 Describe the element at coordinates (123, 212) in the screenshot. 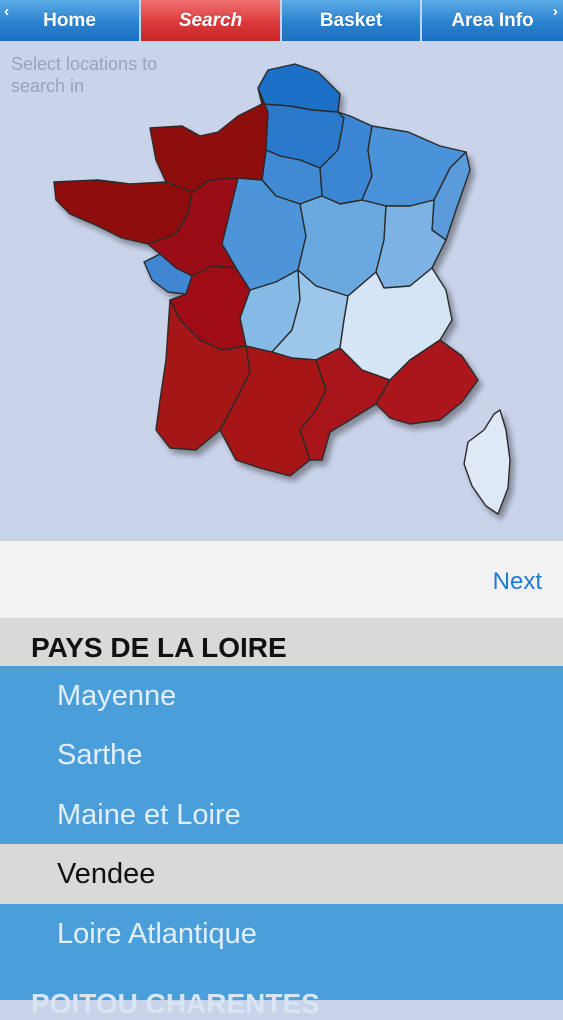

I see `region-bretagne` at that location.